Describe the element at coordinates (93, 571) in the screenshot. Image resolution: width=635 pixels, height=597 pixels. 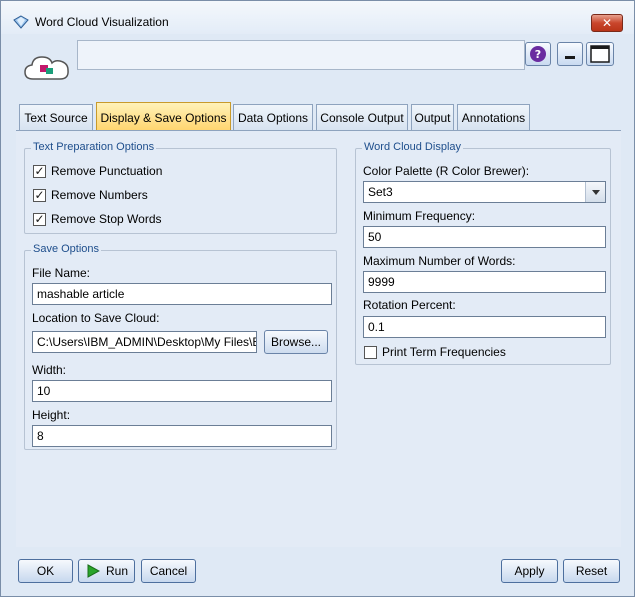
I see `run-play-icon` at that location.